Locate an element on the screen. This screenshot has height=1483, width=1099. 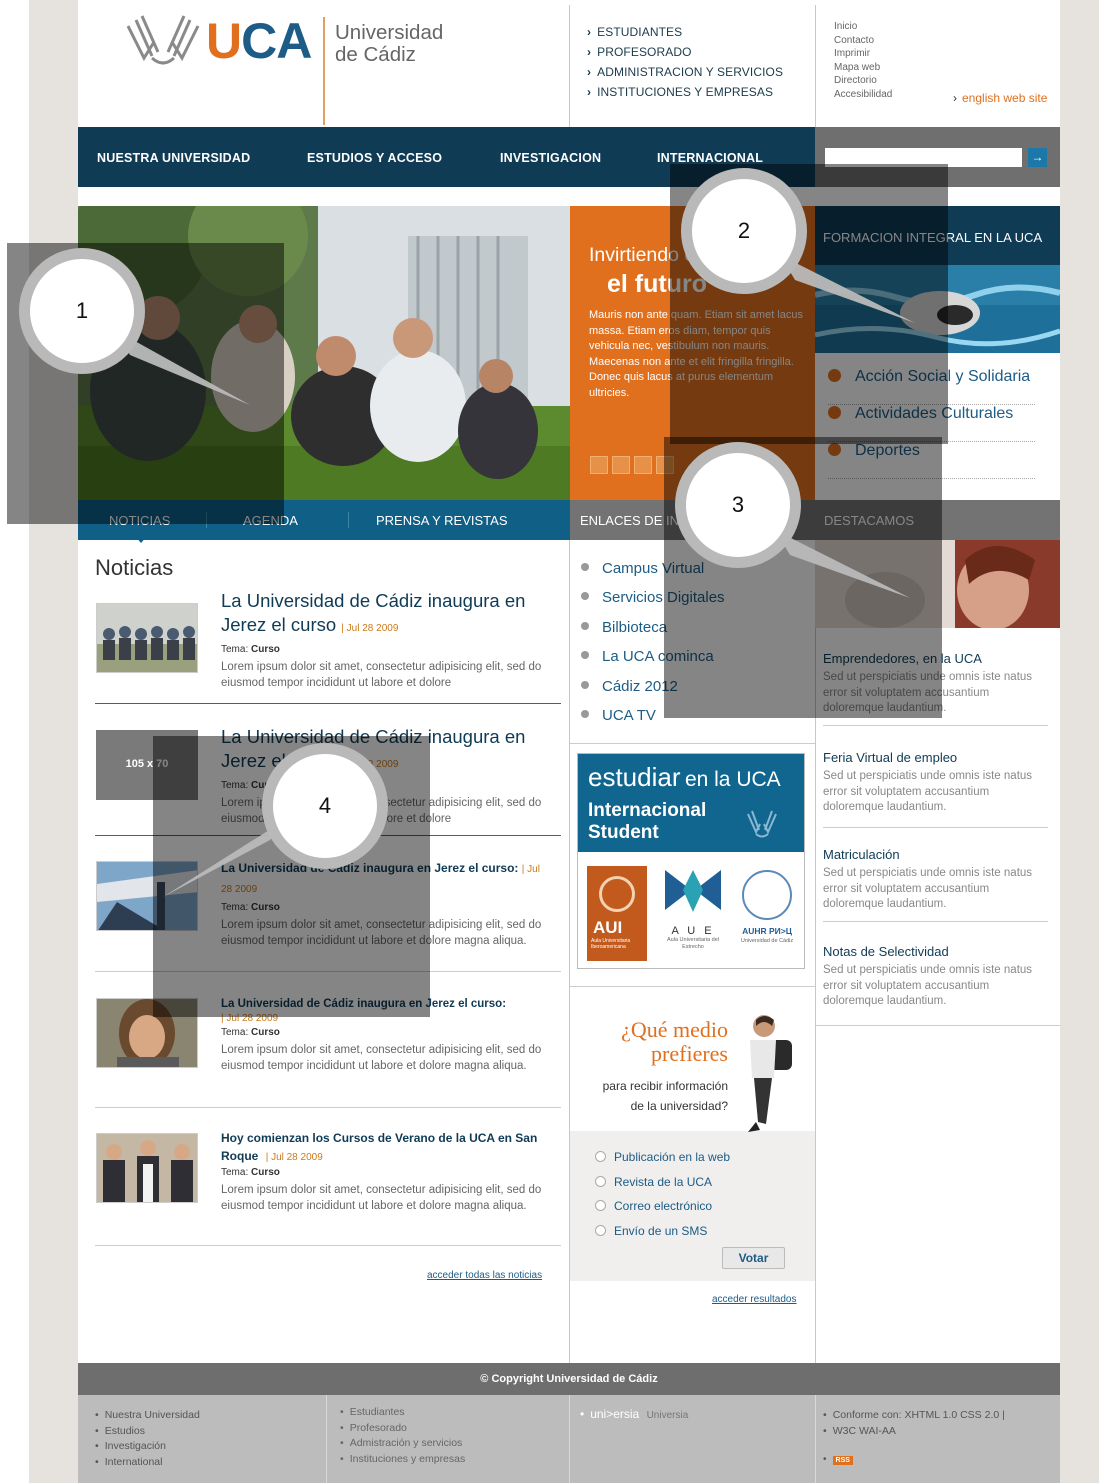
callout-marker-4: 4 is located at coordinates (325, 806).